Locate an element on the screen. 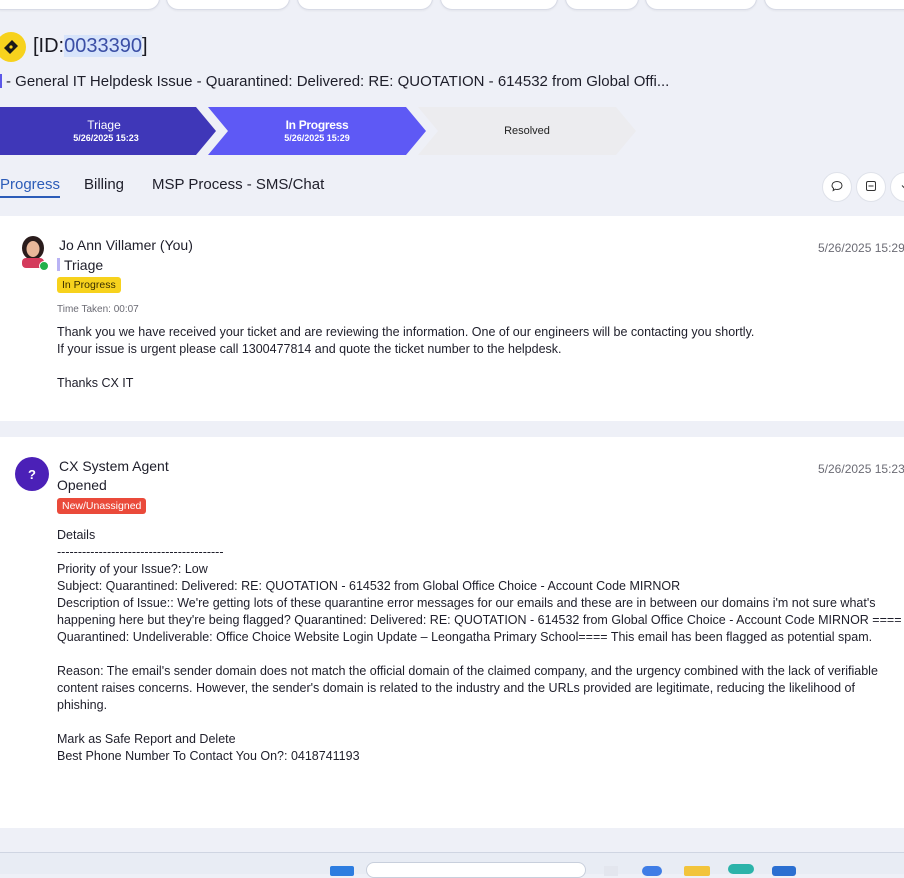  entry-status: Opened is located at coordinates (82, 485).